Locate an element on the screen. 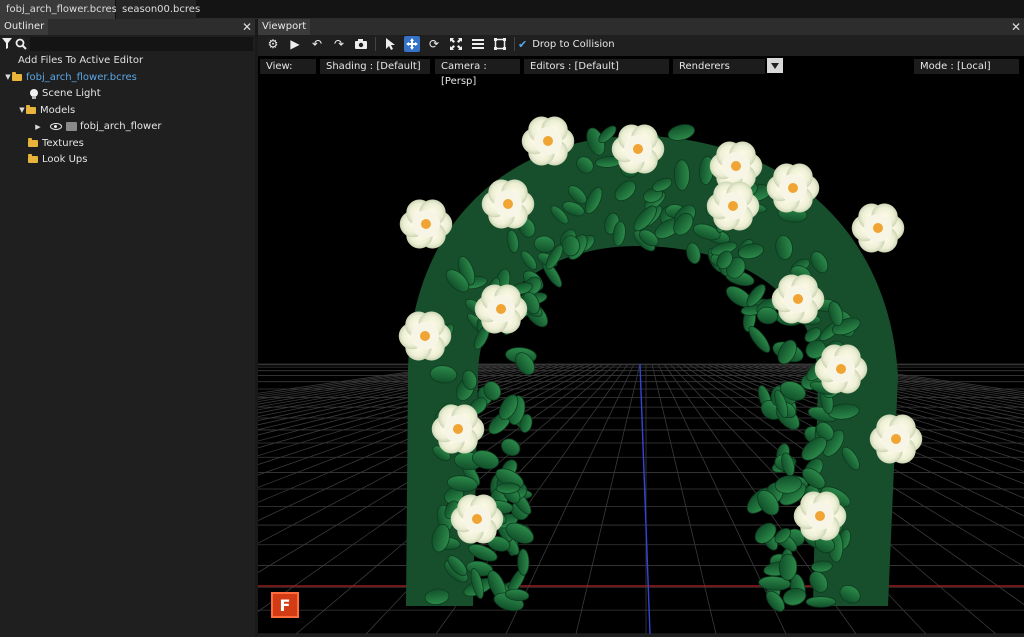 The width and height of the screenshot is (1024, 637). outliner-search-input is located at coordinates (141, 43).